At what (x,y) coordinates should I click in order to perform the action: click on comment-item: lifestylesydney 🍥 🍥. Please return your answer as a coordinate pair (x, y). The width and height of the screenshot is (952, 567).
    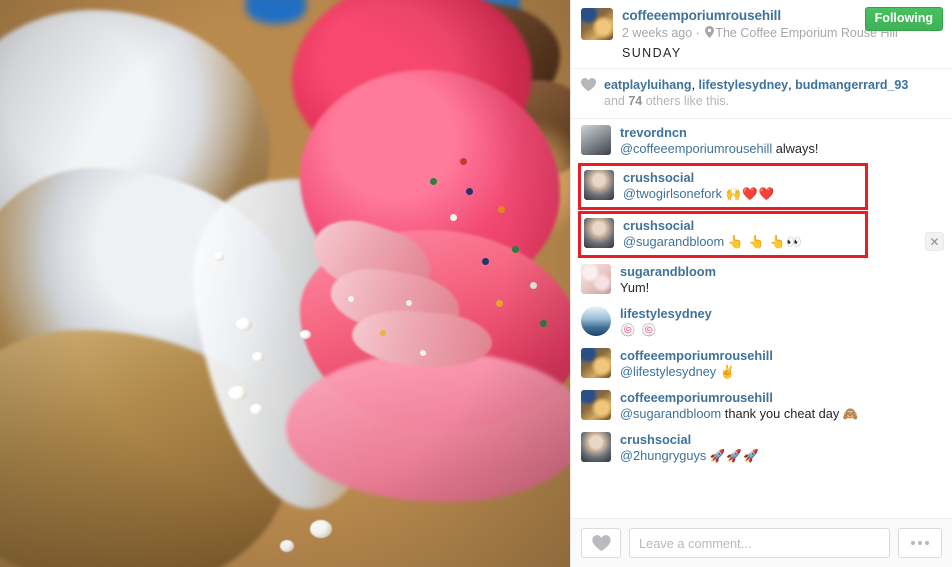
    Looking at the image, I should click on (761, 322).